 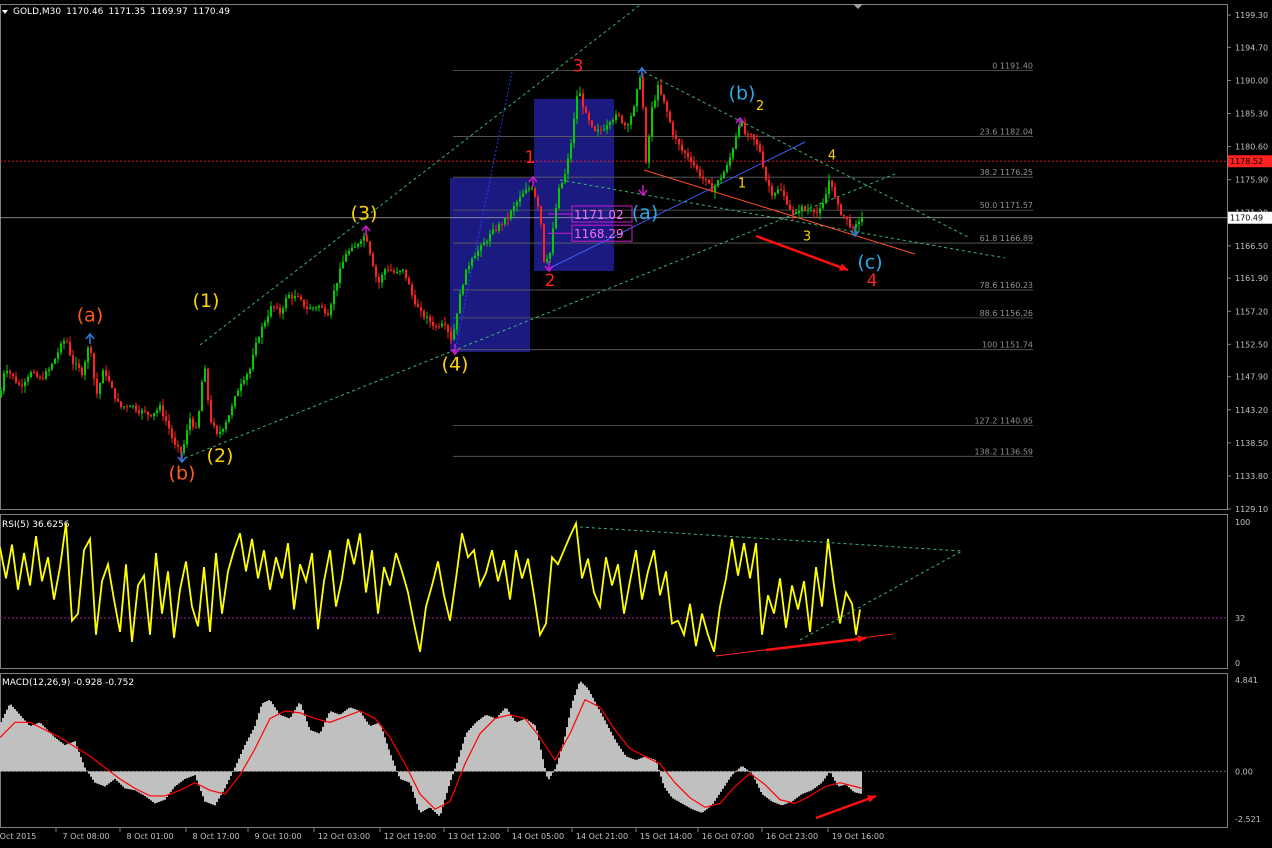 I want to click on dropdown-triangle-icon, so click(x=5, y=11).